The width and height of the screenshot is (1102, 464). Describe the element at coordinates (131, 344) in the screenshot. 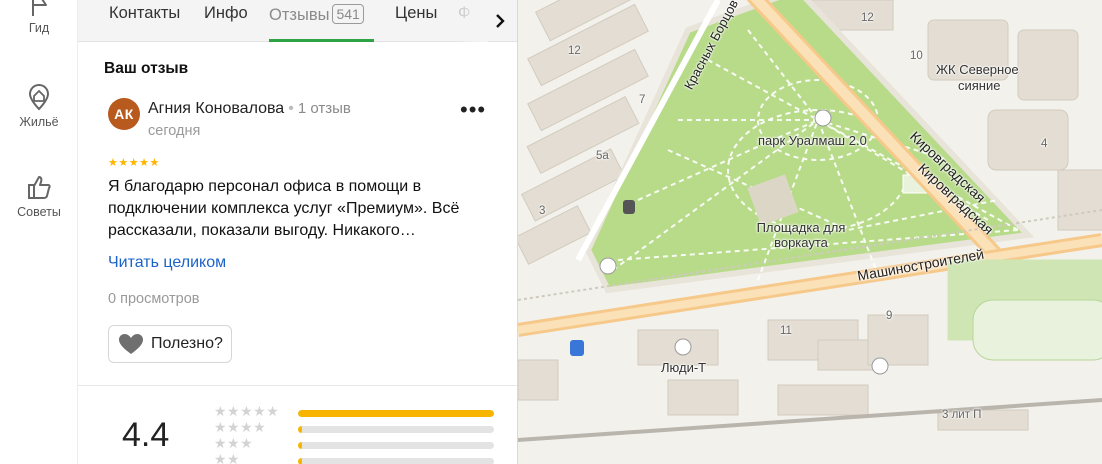

I see `heart-icon` at that location.